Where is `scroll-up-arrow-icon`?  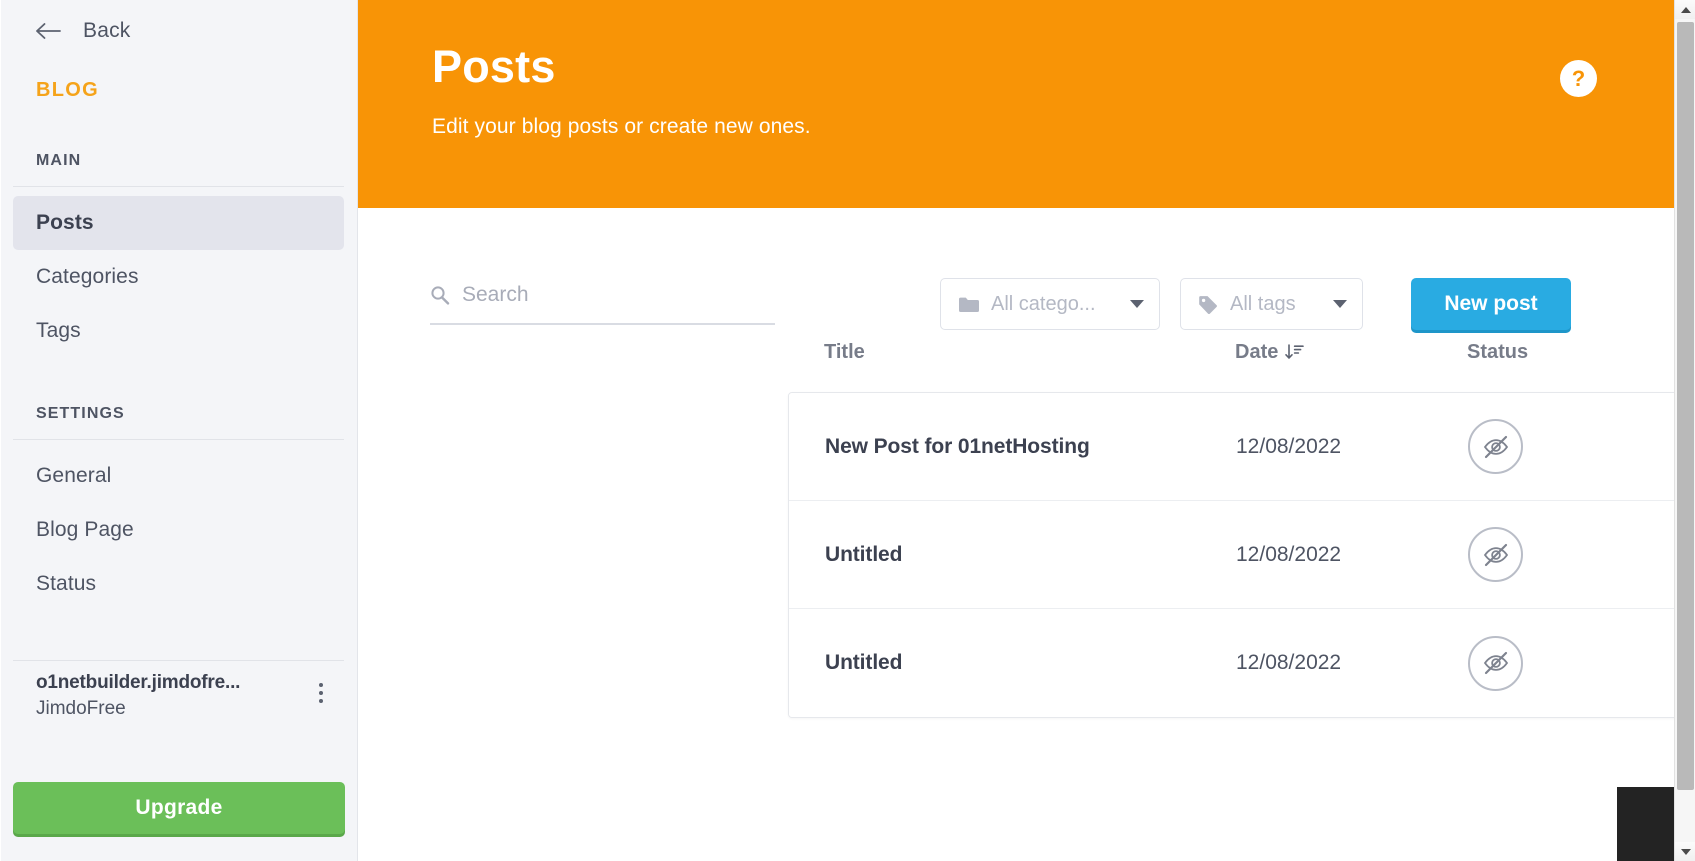
scroll-up-arrow-icon is located at coordinates (1685, 9).